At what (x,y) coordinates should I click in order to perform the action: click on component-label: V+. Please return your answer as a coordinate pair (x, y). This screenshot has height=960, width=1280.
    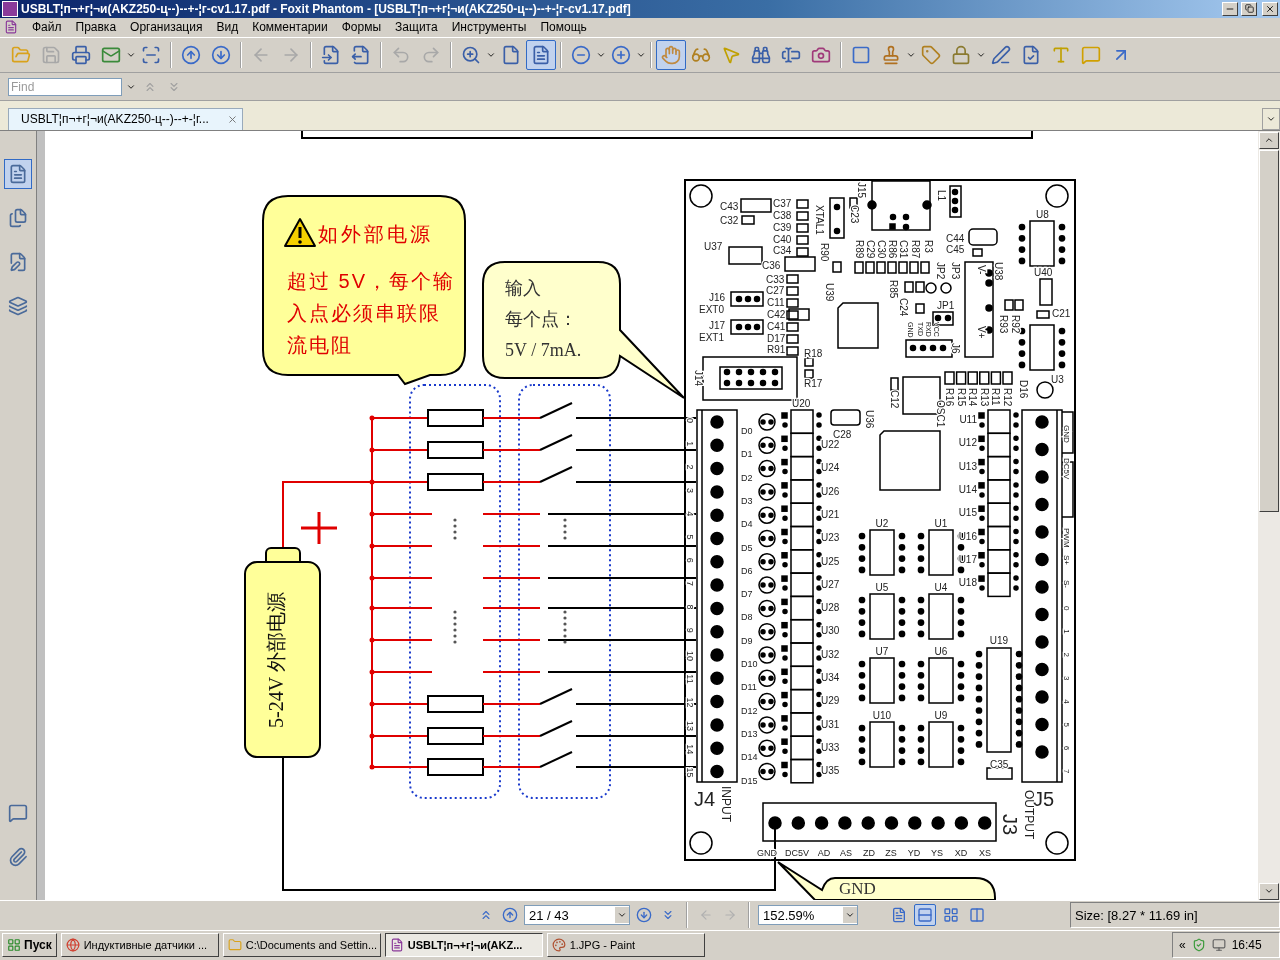
    Looking at the image, I should click on (981, 332).